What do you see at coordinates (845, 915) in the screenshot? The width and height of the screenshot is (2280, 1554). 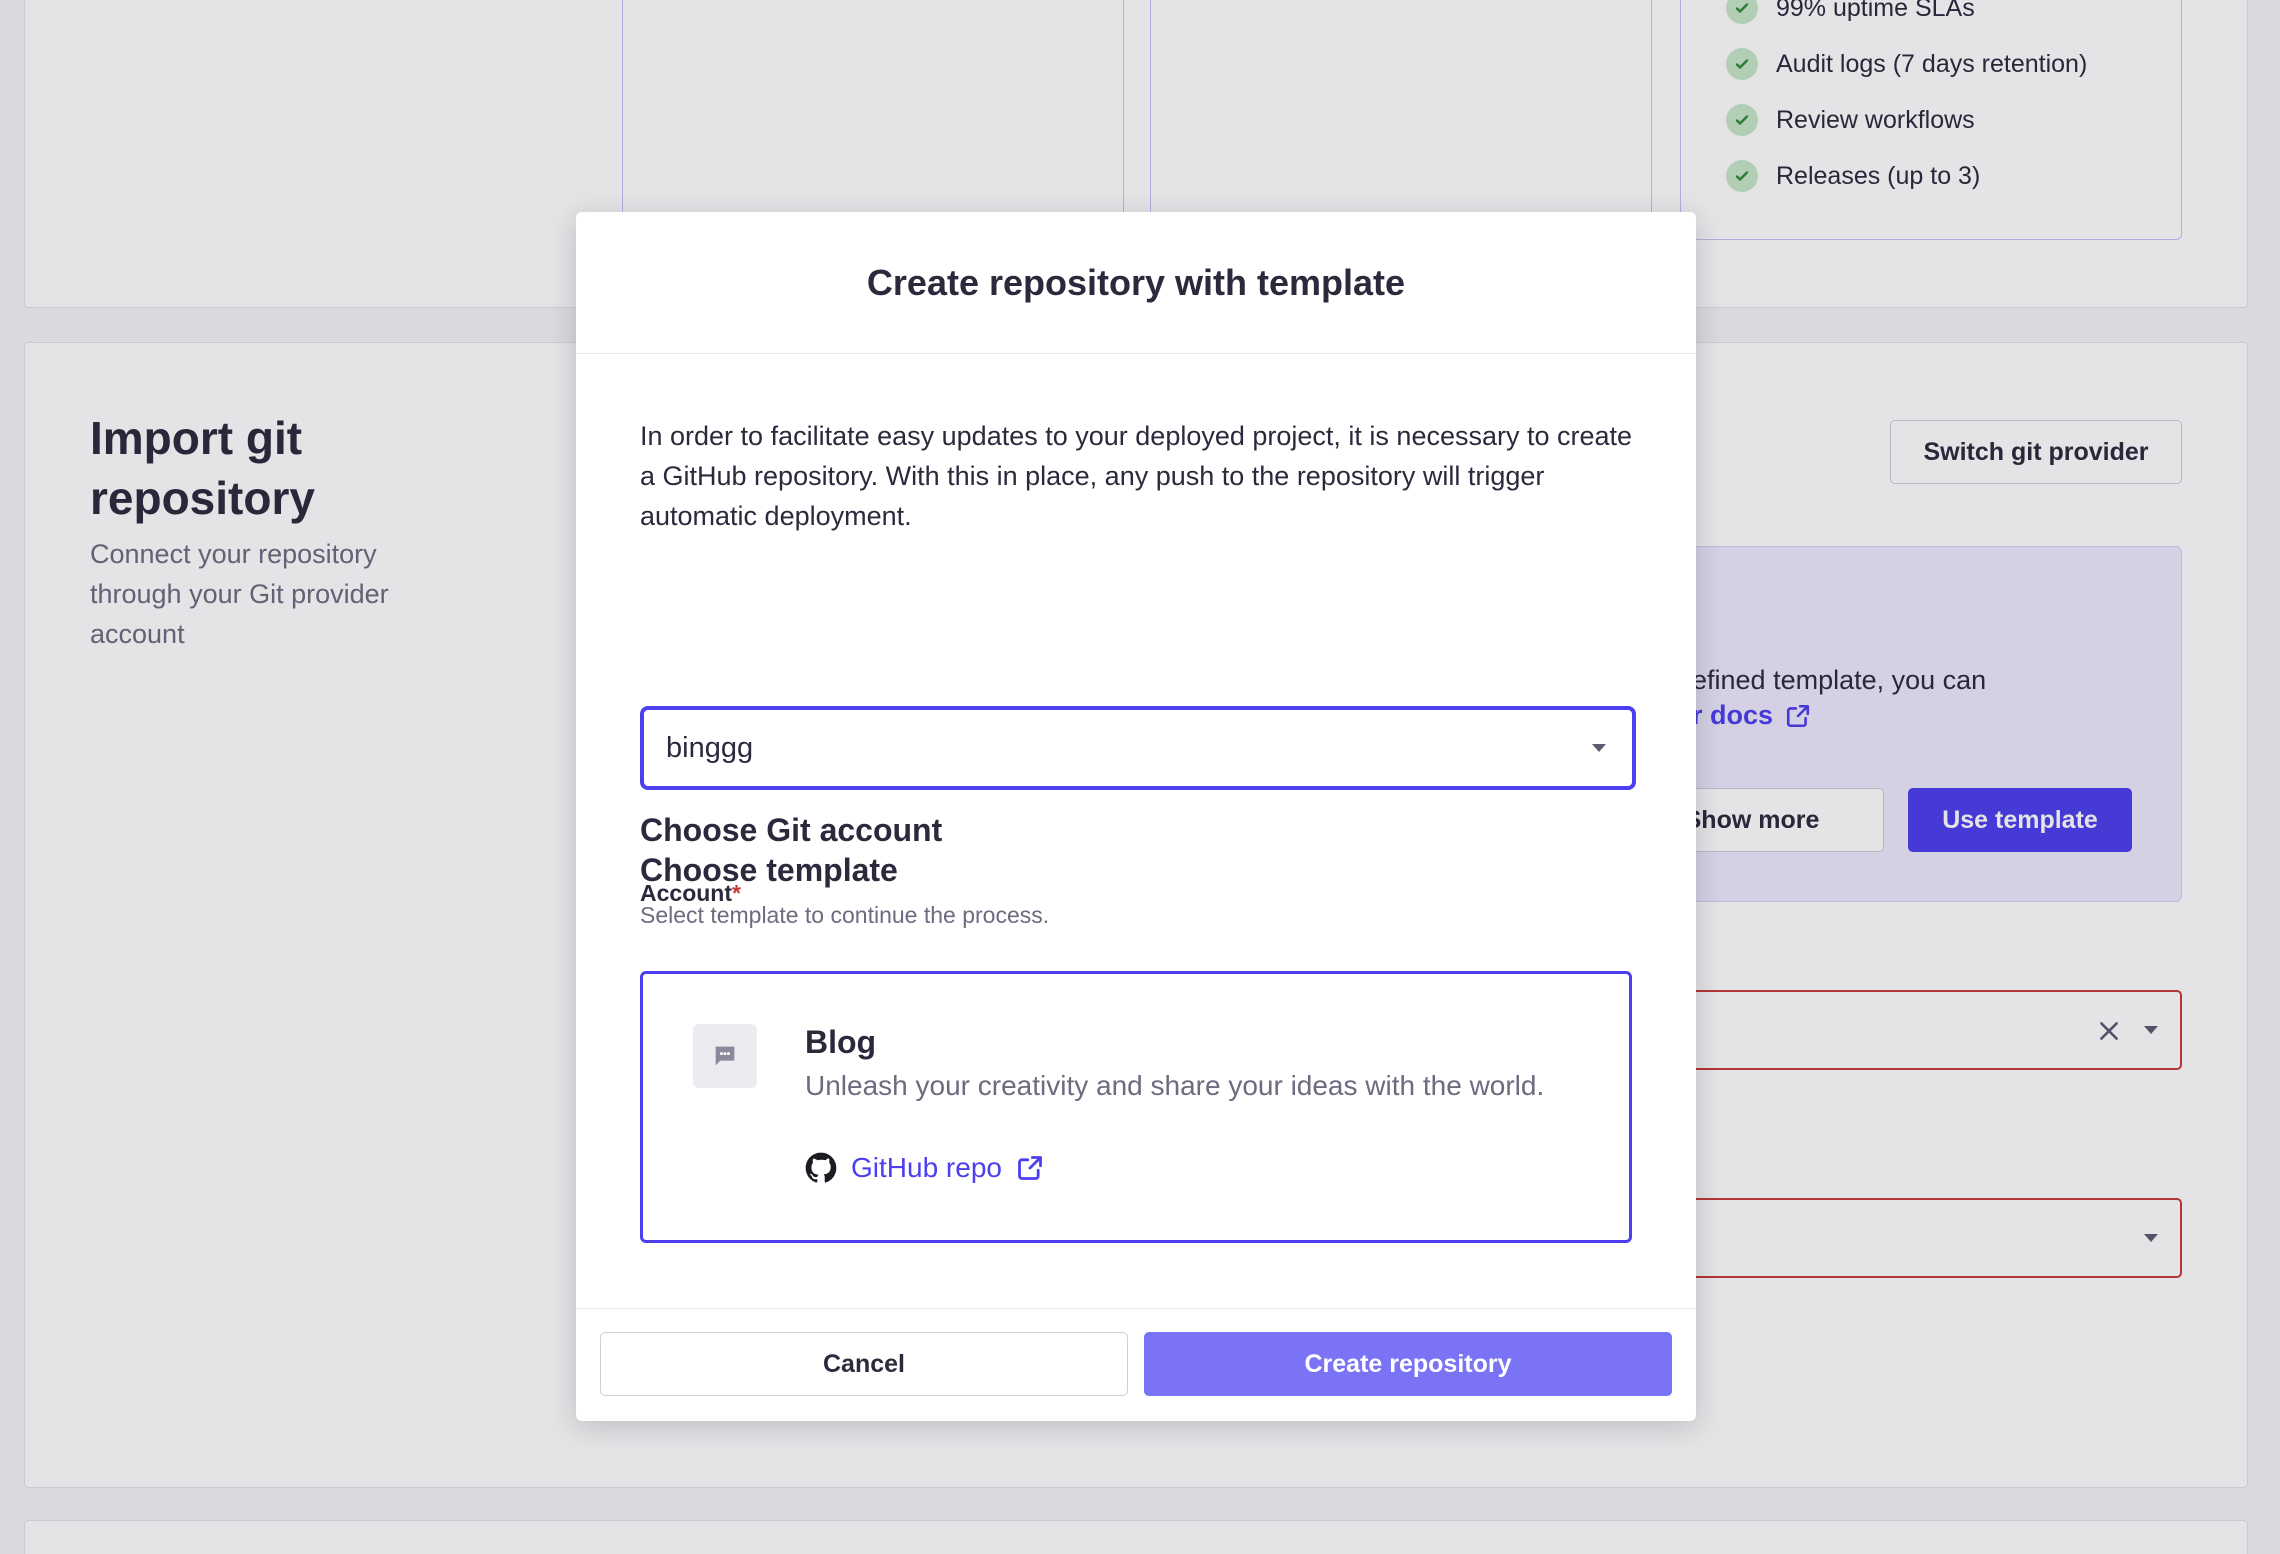 I see `template-section-subtitle: Select template to continue the process.` at bounding box center [845, 915].